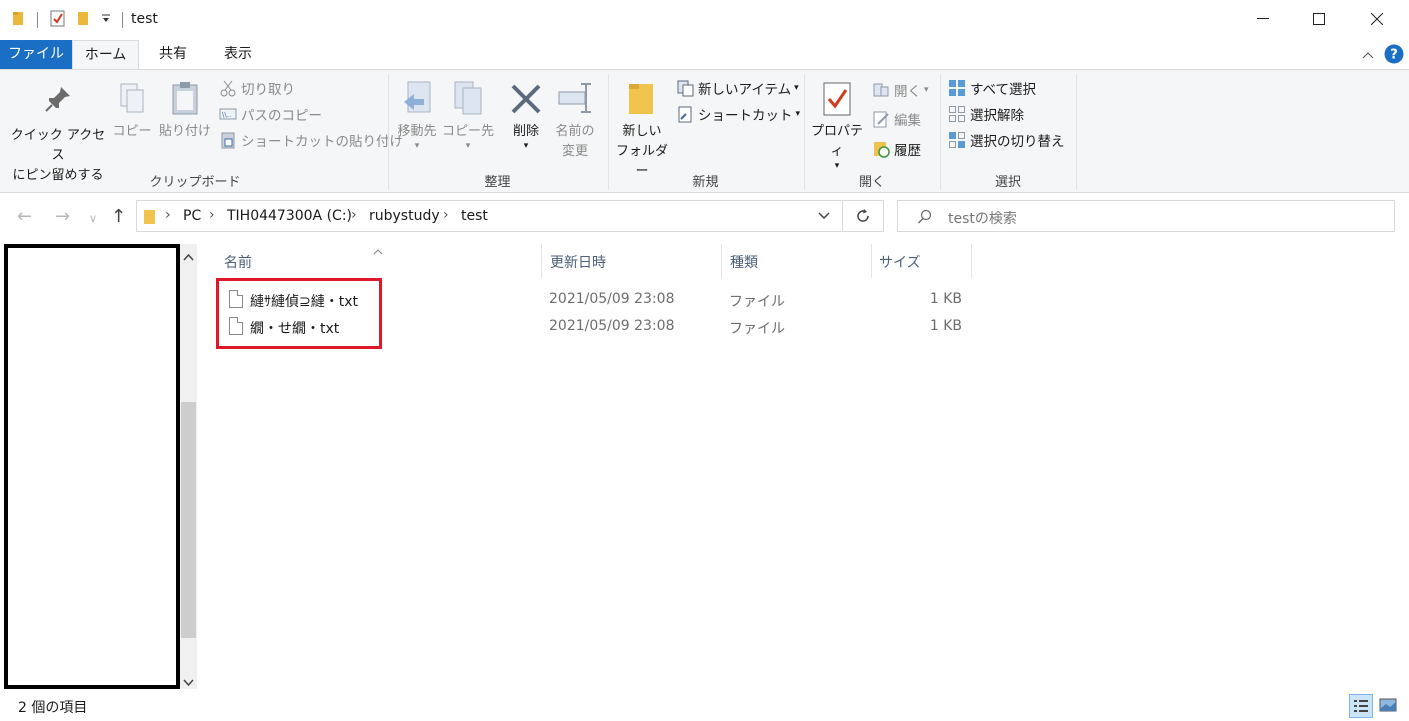  Describe the element at coordinates (24, 216) in the screenshot. I see `back-icon: ←` at that location.